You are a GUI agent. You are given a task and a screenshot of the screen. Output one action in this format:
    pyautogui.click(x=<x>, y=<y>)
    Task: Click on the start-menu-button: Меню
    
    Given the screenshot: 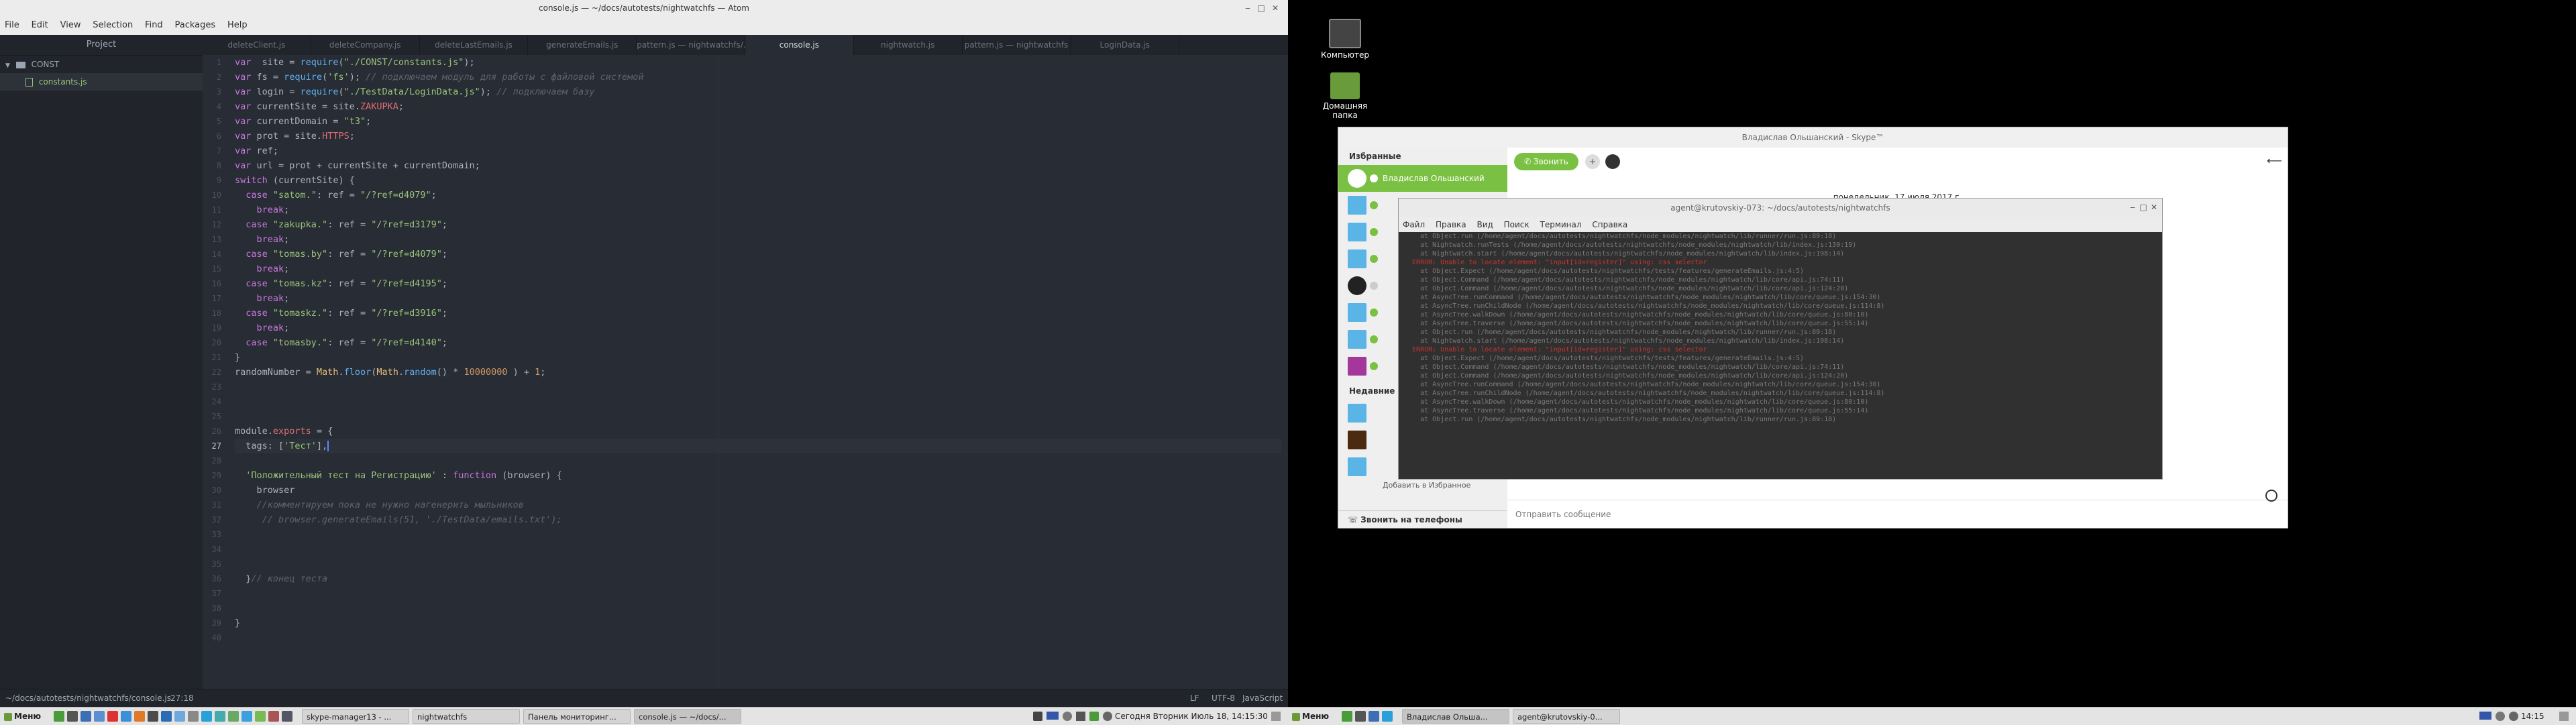 What is the action you would take?
    pyautogui.click(x=22, y=716)
    